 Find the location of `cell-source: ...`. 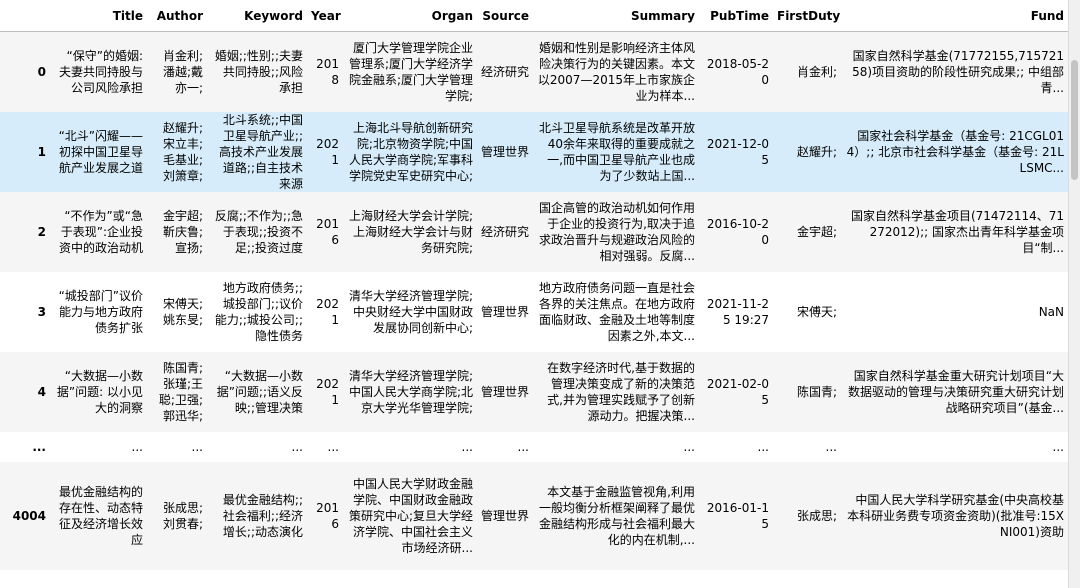

cell-source: ... is located at coordinates (523, 446).